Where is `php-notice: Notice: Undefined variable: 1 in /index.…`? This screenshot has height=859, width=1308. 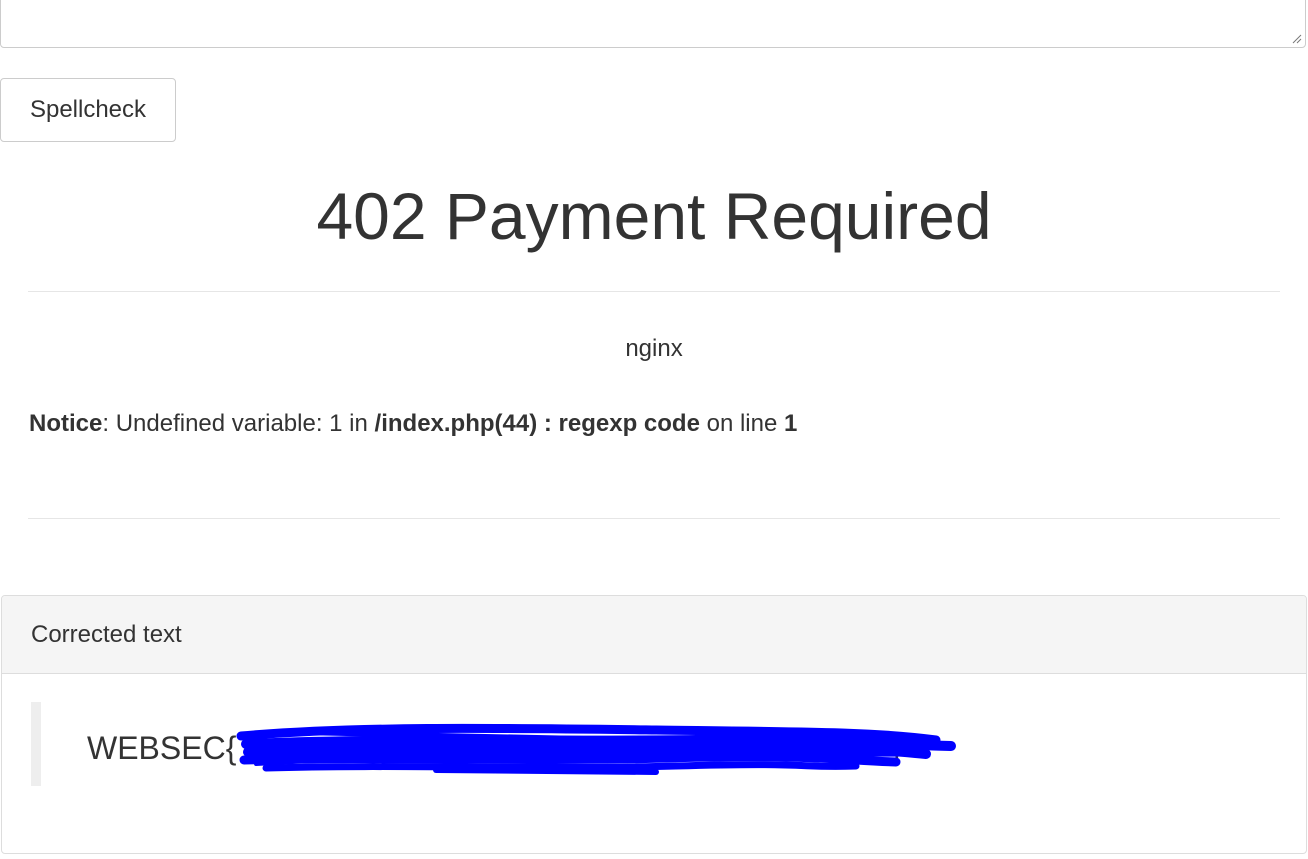
php-notice: Notice: Undefined variable: 1 in /index.… is located at coordinates (413, 424).